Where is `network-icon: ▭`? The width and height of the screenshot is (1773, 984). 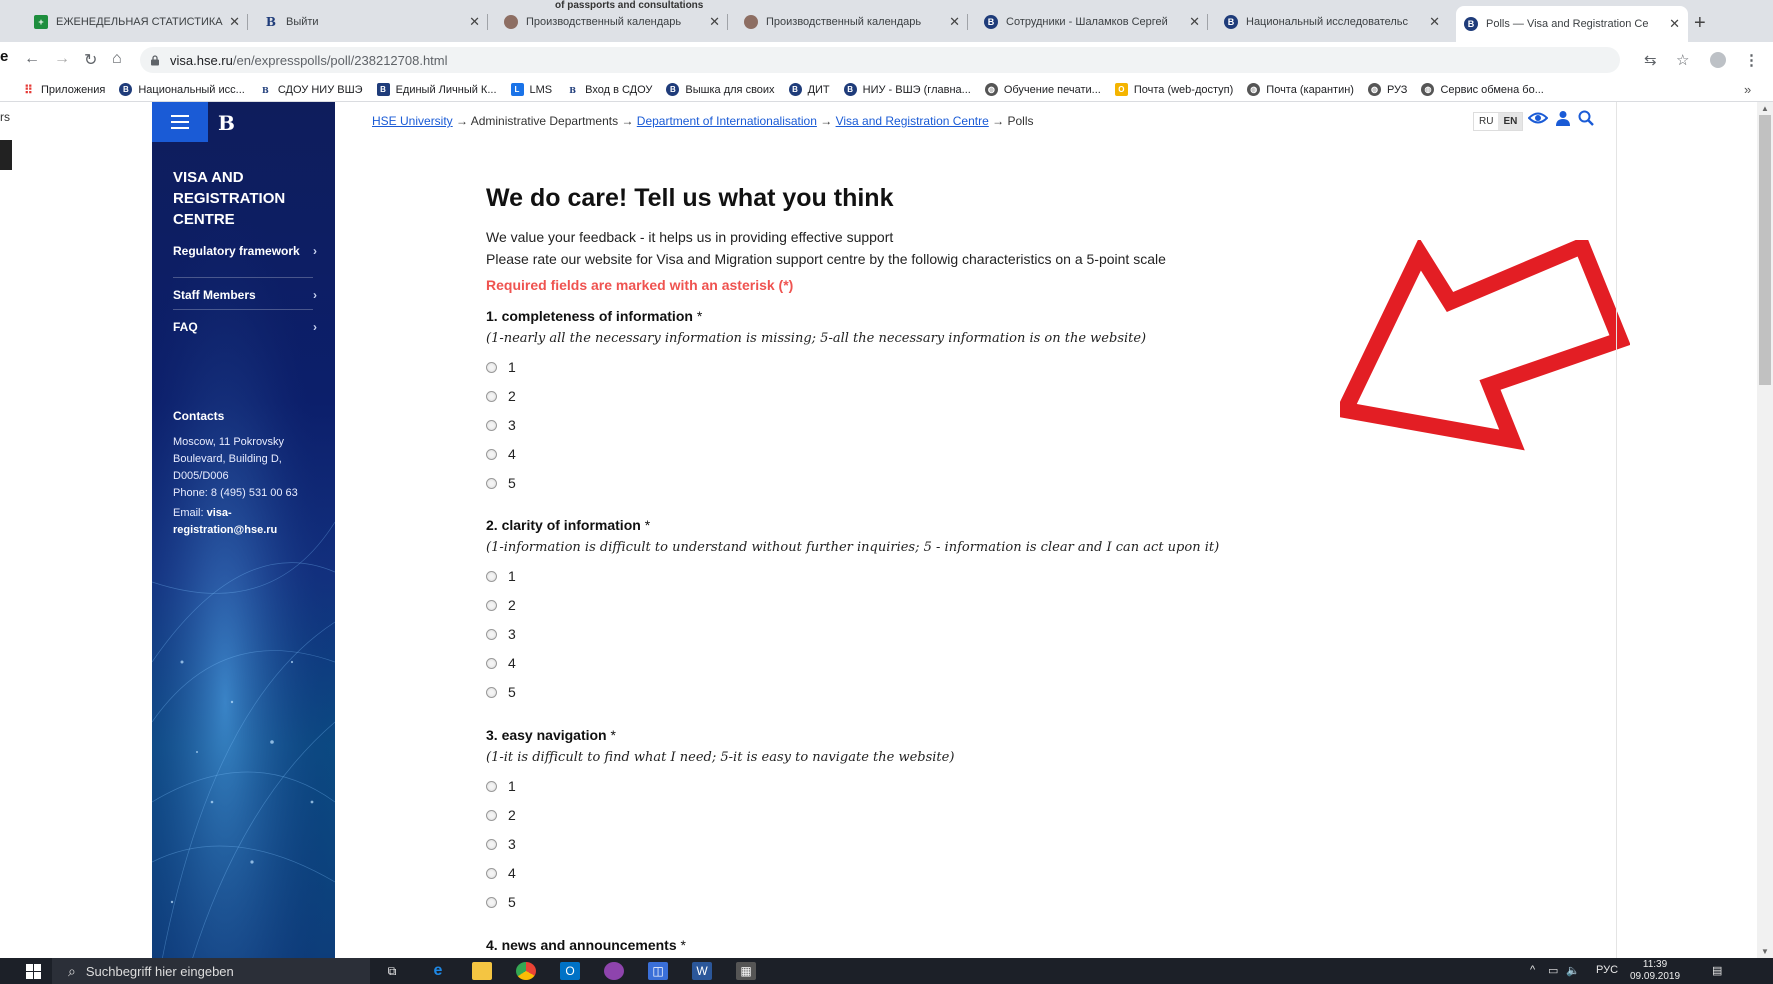
network-icon: ▭ is located at coordinates (1553, 970).